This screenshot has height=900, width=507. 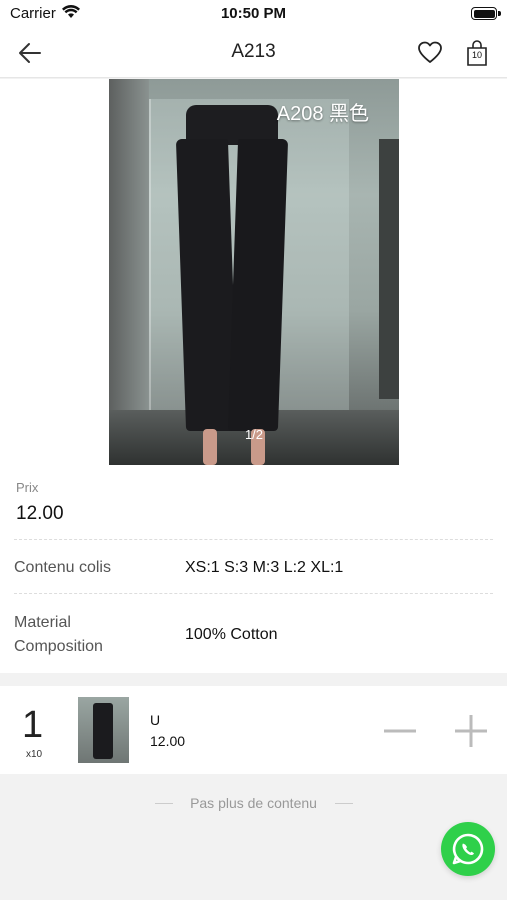 I want to click on shopping-bag-button: 10, so click(x=477, y=53).